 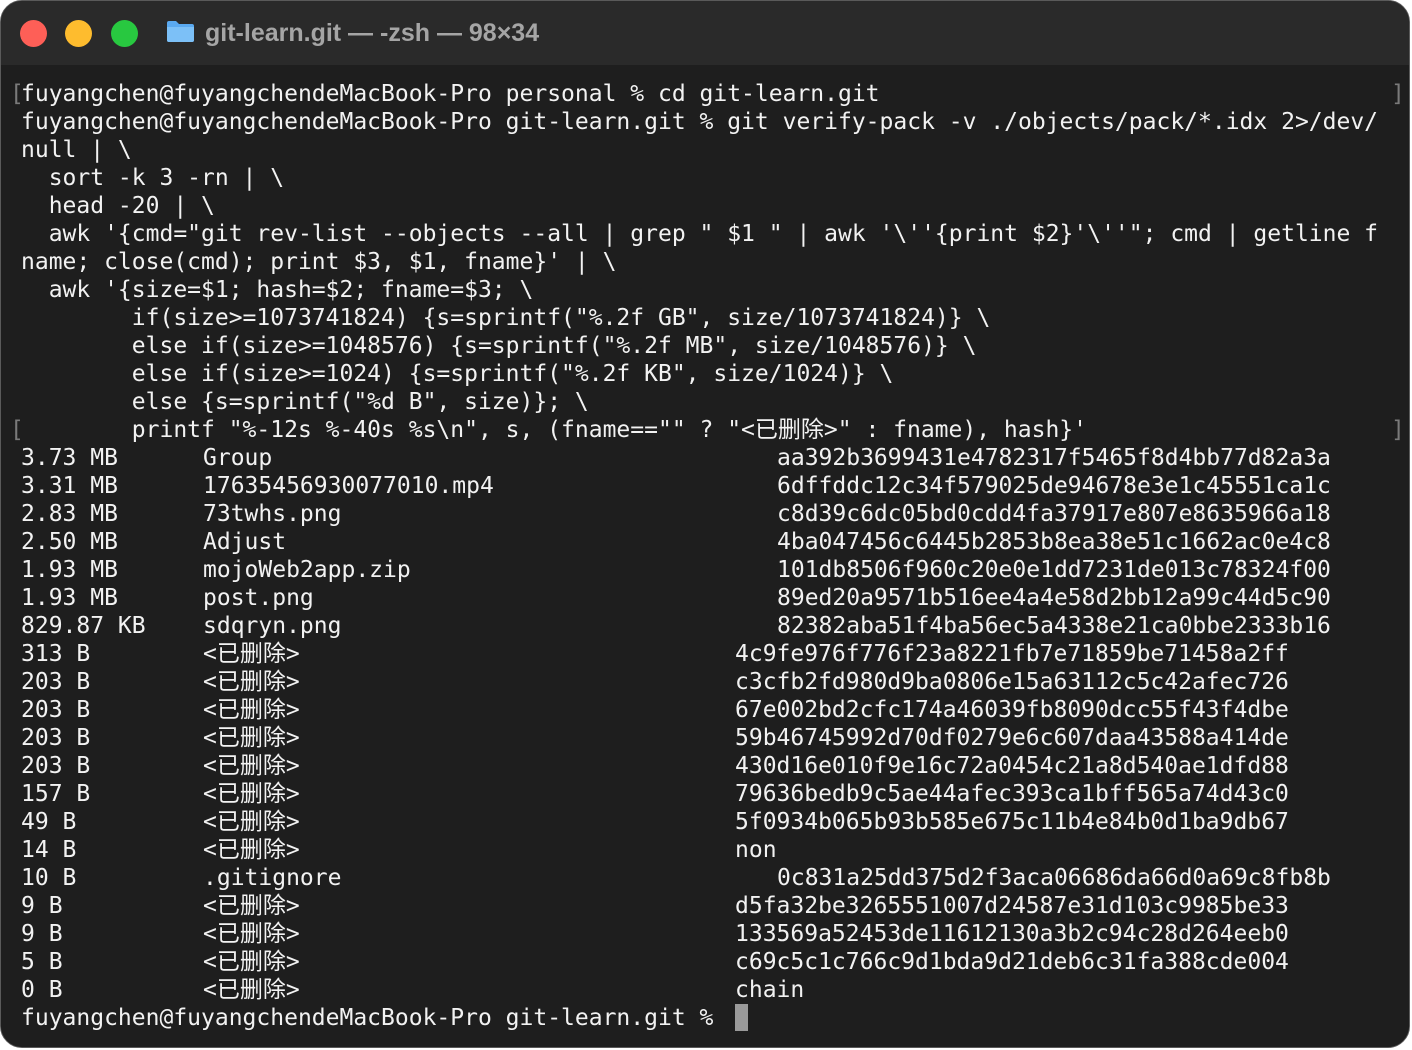 I want to click on result-hash: 6dffddc12c34f579025de94678e3e1c45551ca1c, so click(x=1054, y=486).